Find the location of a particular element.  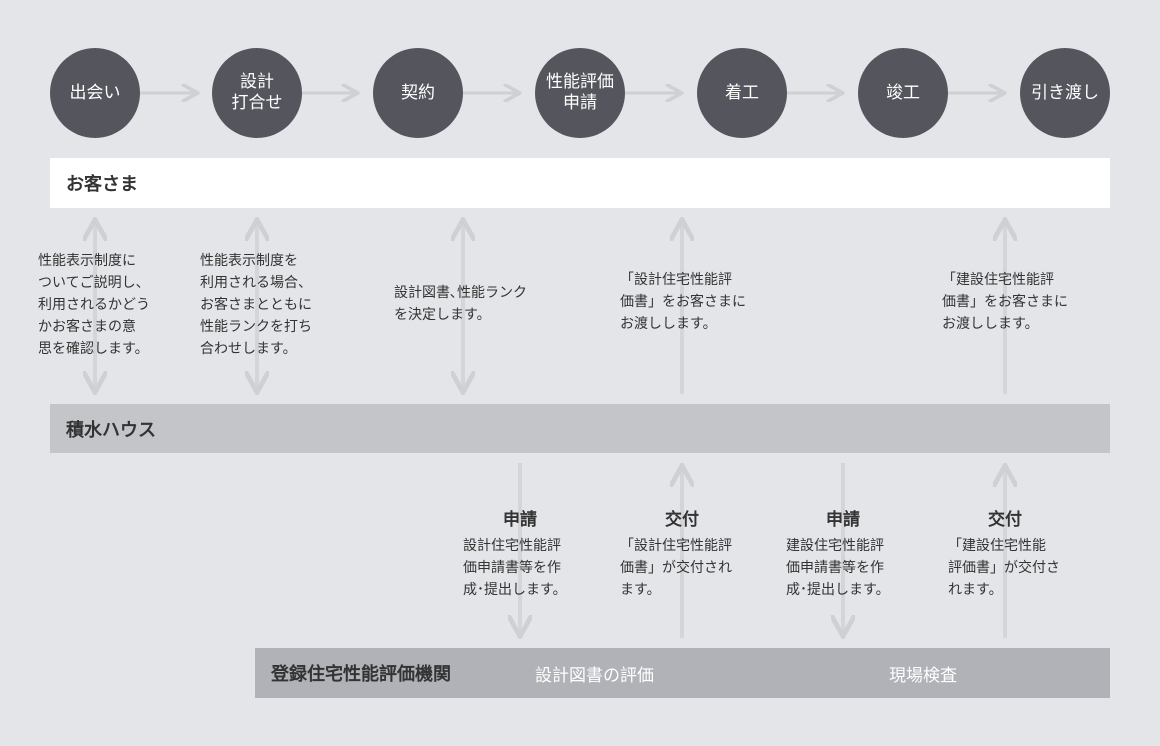

lower-heading-3: 申請 is located at coordinates (843, 520).